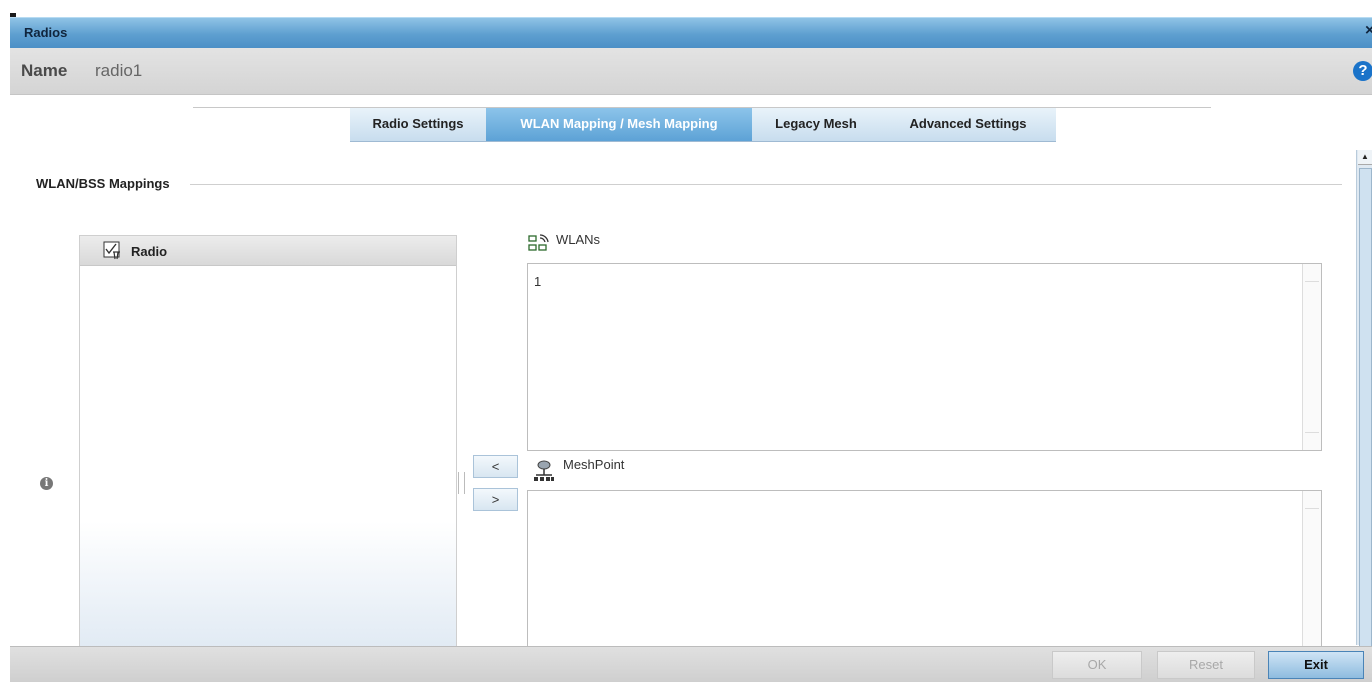 The height and width of the screenshot is (682, 1372). What do you see at coordinates (44, 70) in the screenshot?
I see `name-label: Name` at bounding box center [44, 70].